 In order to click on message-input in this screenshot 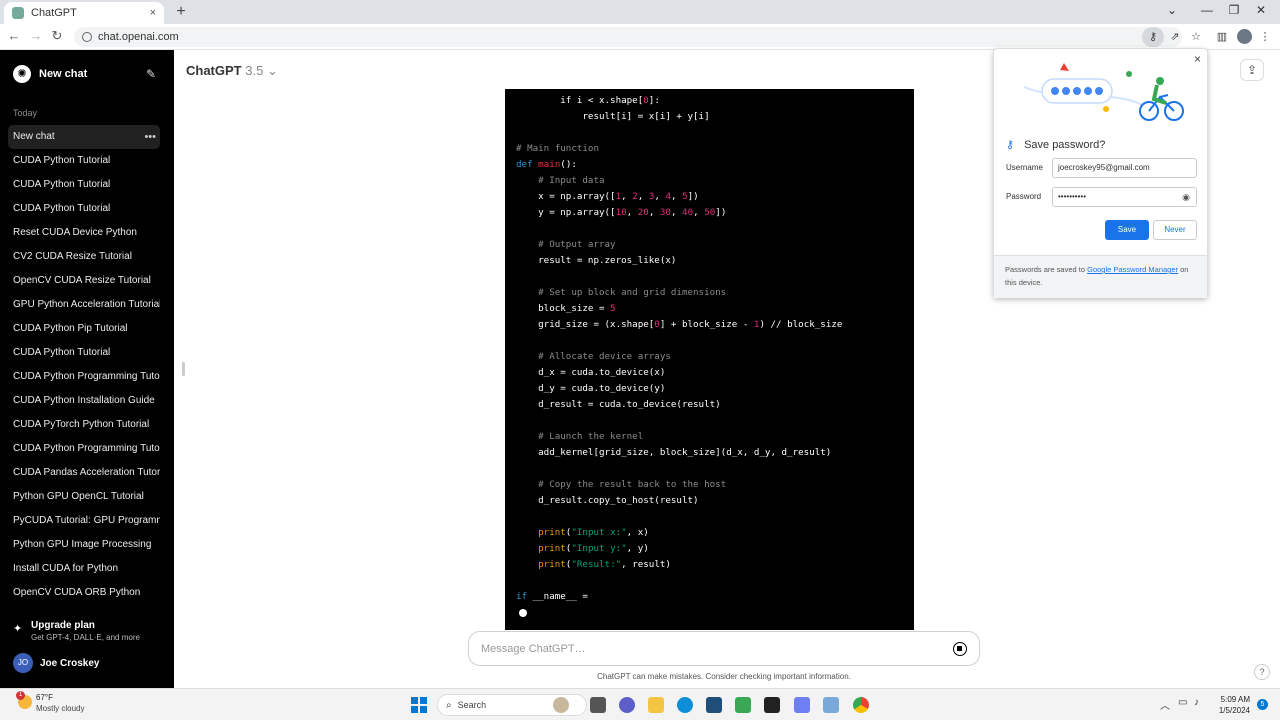, I will do `click(699, 649)`.